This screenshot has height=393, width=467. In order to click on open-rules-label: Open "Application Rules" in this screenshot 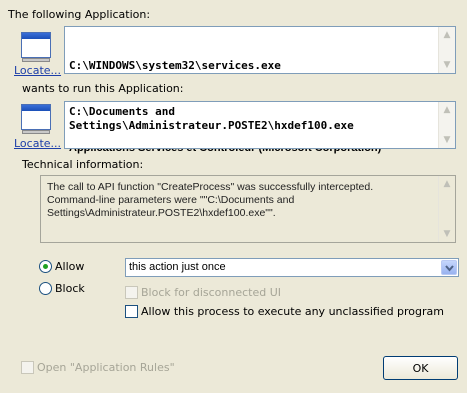, I will do `click(106, 367)`.